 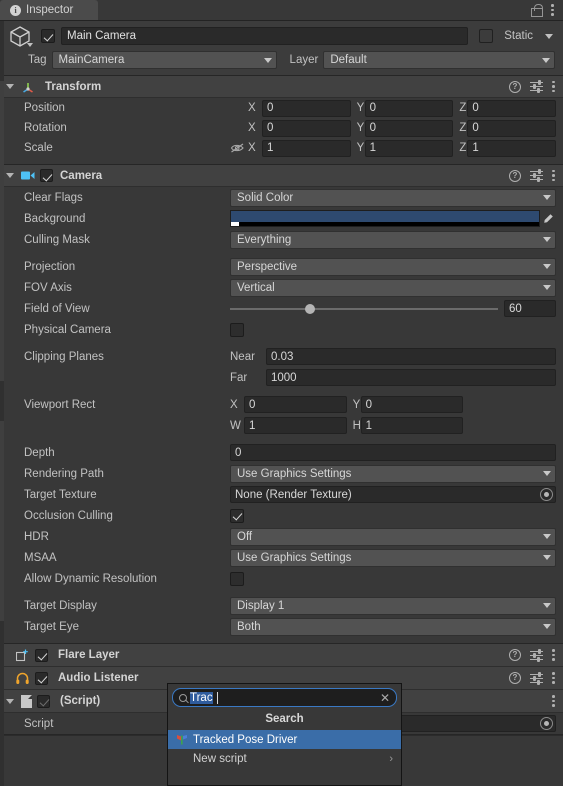 I want to click on hdr-dropdown: Off, so click(x=393, y=536).